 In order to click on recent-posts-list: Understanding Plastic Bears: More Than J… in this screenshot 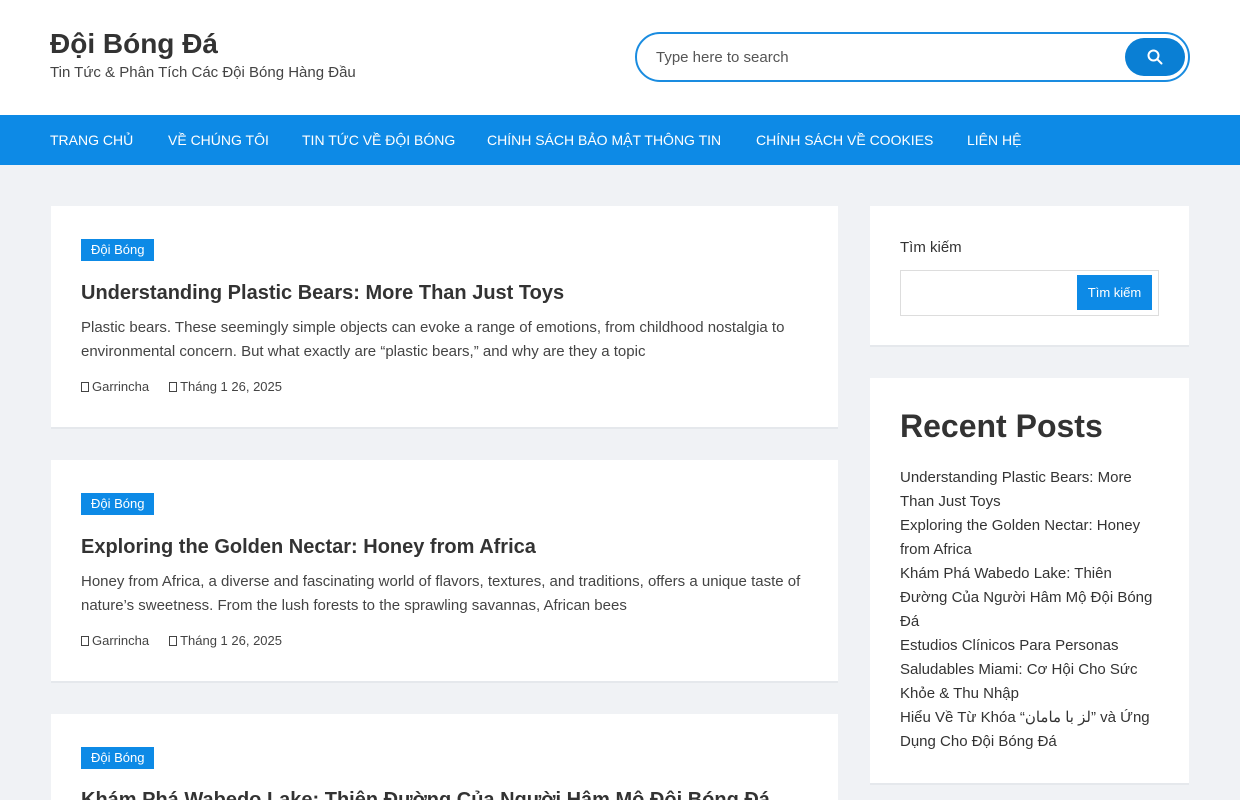, I will do `click(1031, 610)`.